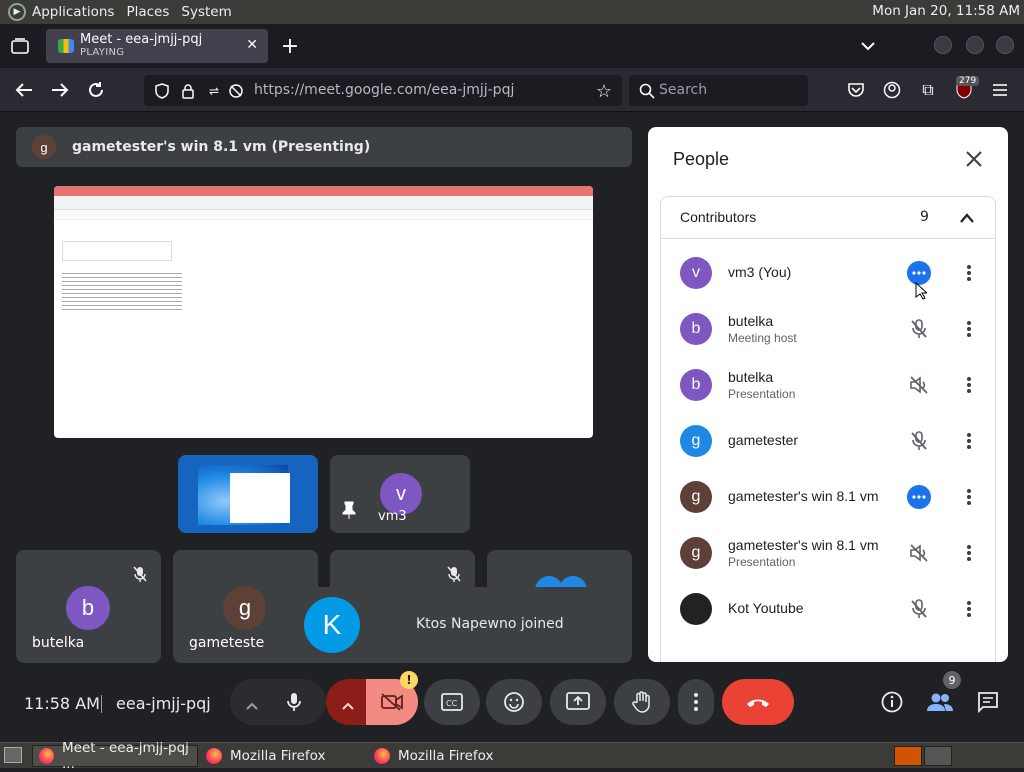 This screenshot has width=1024, height=772. I want to click on reactions-button, so click(514, 702).